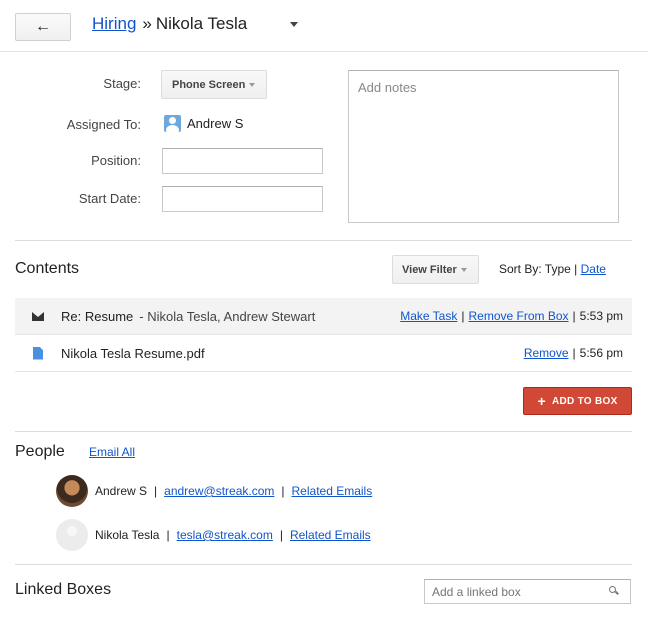  I want to click on breadcrumb-pipeline-link: Hiring, so click(114, 24).